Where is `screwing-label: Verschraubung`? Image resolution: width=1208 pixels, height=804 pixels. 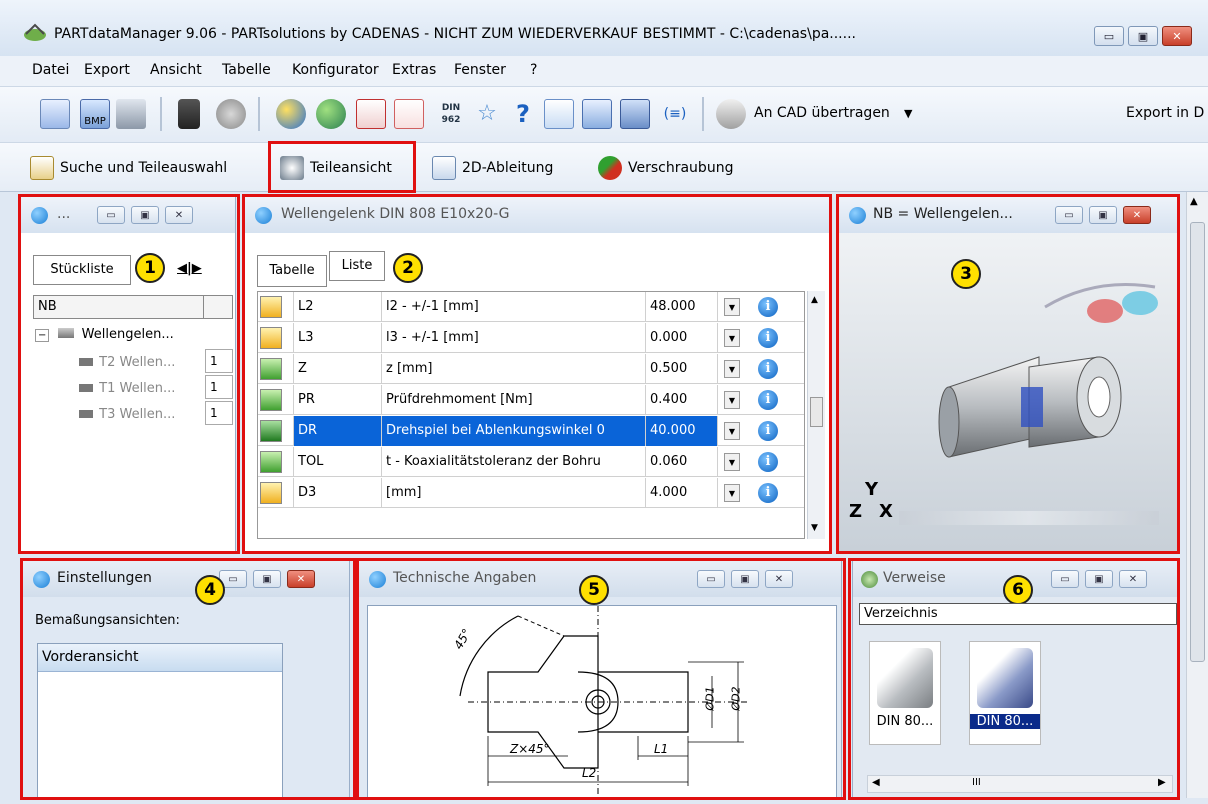 screwing-label: Verschraubung is located at coordinates (681, 168).